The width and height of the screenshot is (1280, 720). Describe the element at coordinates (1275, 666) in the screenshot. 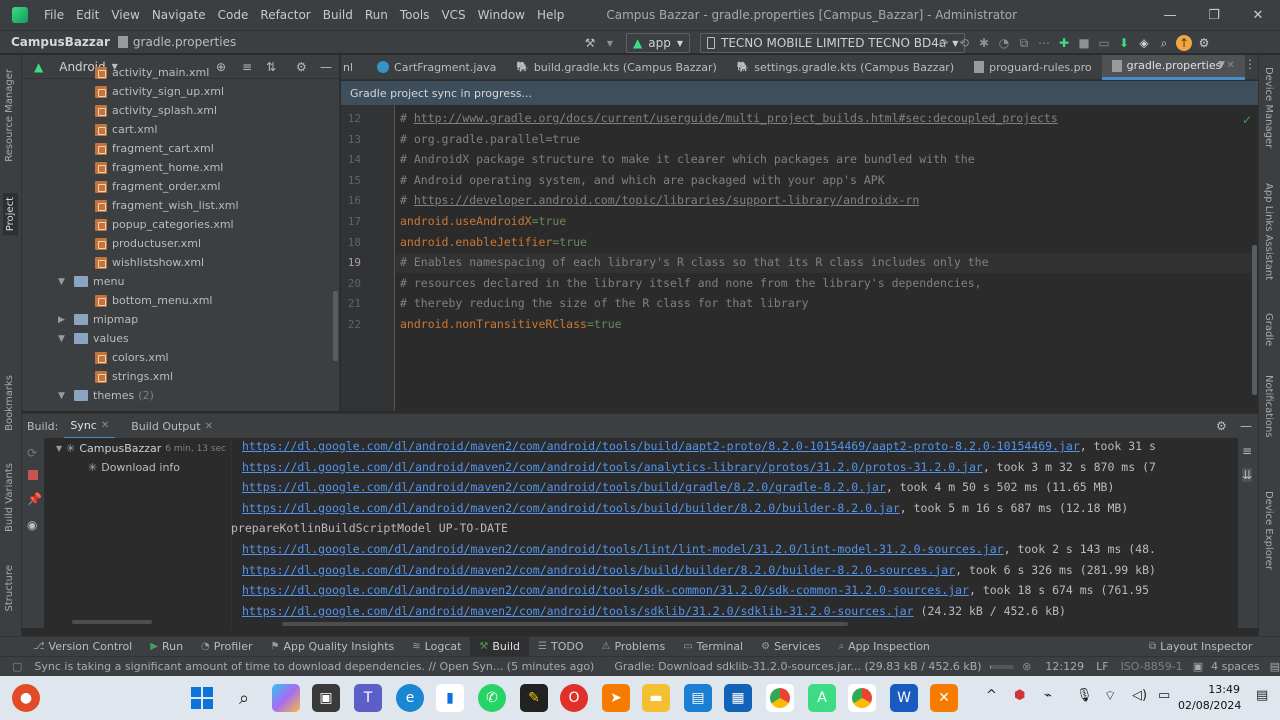

I see `memory-indicator-icon: ▤` at that location.